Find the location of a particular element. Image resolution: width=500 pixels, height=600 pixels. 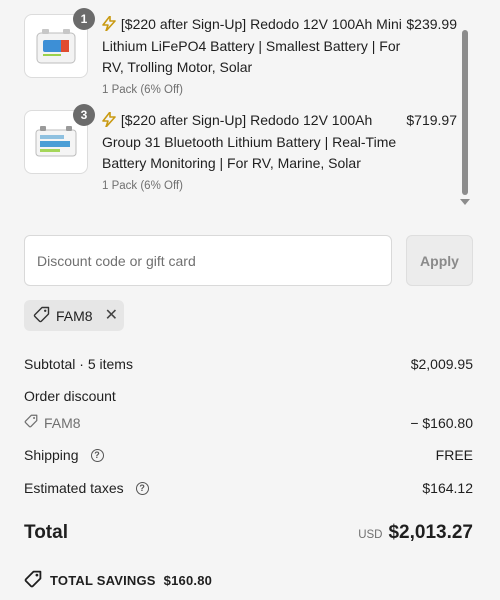

taxes-label: Estimated taxes is located at coordinates (74, 488).